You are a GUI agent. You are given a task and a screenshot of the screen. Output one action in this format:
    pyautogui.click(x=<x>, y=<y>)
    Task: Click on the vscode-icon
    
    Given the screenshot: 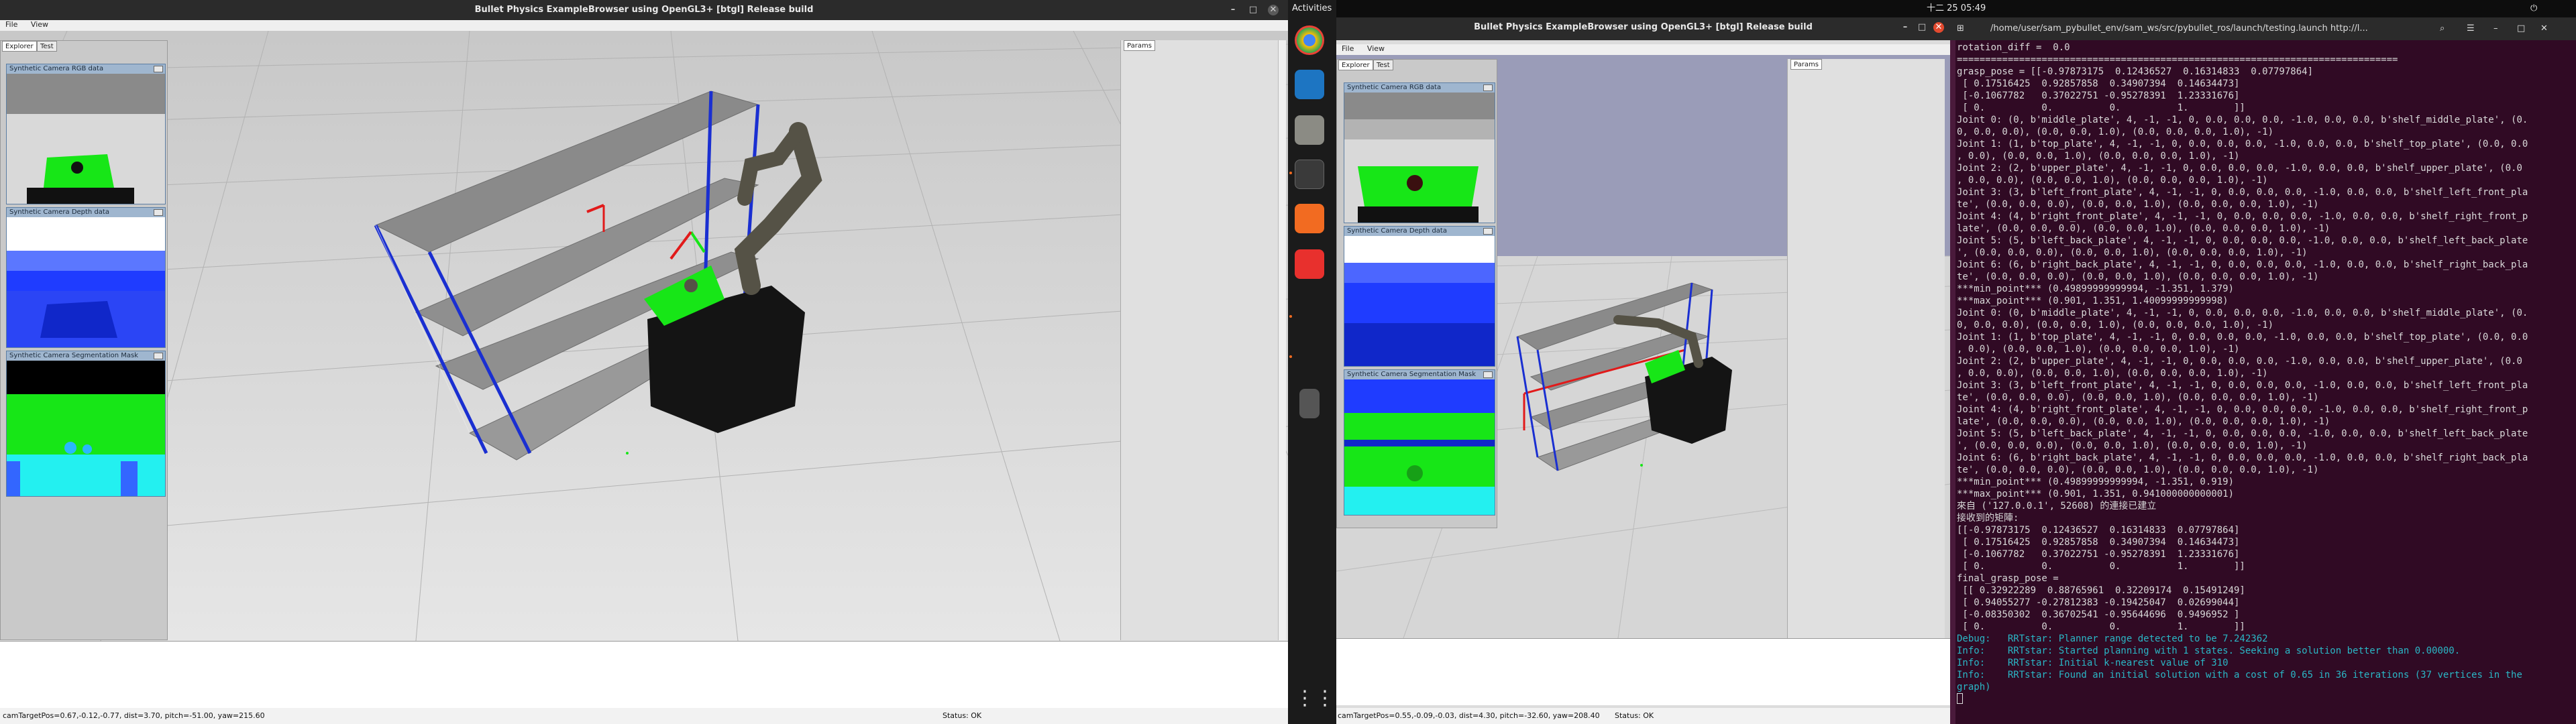 What is the action you would take?
    pyautogui.click(x=1309, y=84)
    